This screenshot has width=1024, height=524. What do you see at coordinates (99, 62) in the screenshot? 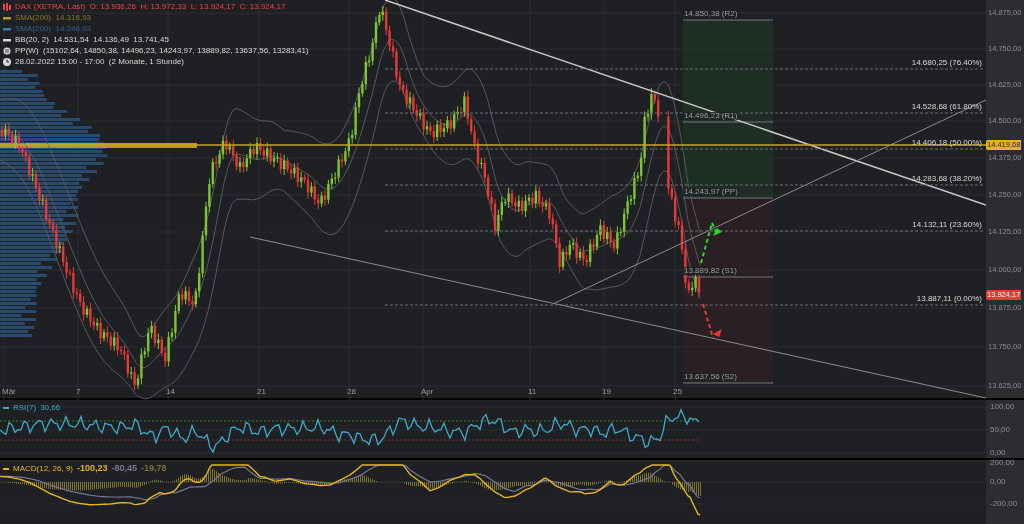
I see `legend-text: 28.02.2022 15:00 - 17:00 (2 Monate, 1 Stunde)` at bounding box center [99, 62].